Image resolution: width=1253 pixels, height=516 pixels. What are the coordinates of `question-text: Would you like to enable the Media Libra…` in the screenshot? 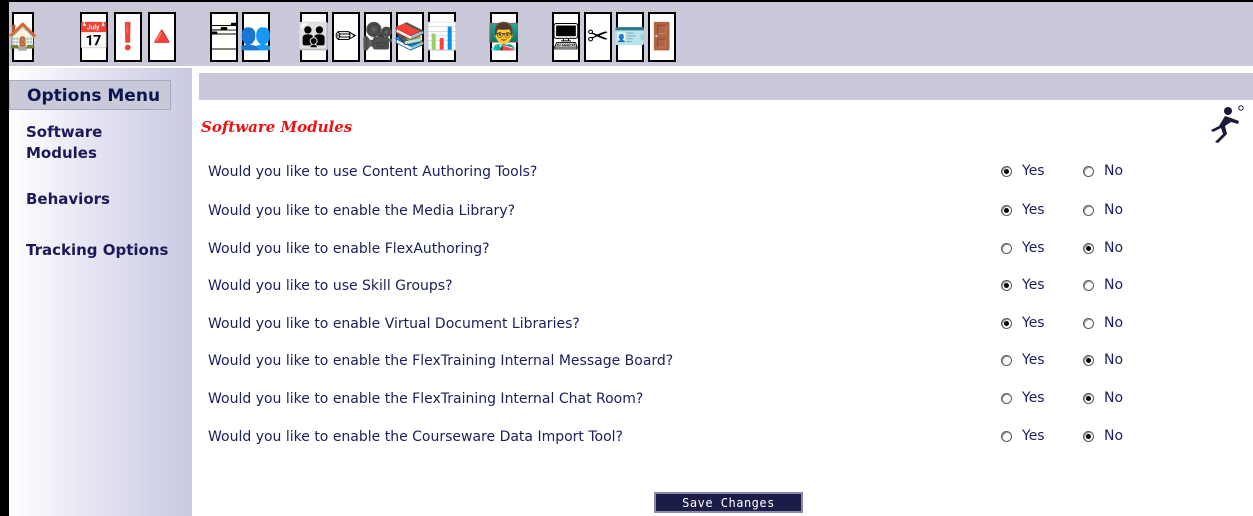 It's located at (362, 211).